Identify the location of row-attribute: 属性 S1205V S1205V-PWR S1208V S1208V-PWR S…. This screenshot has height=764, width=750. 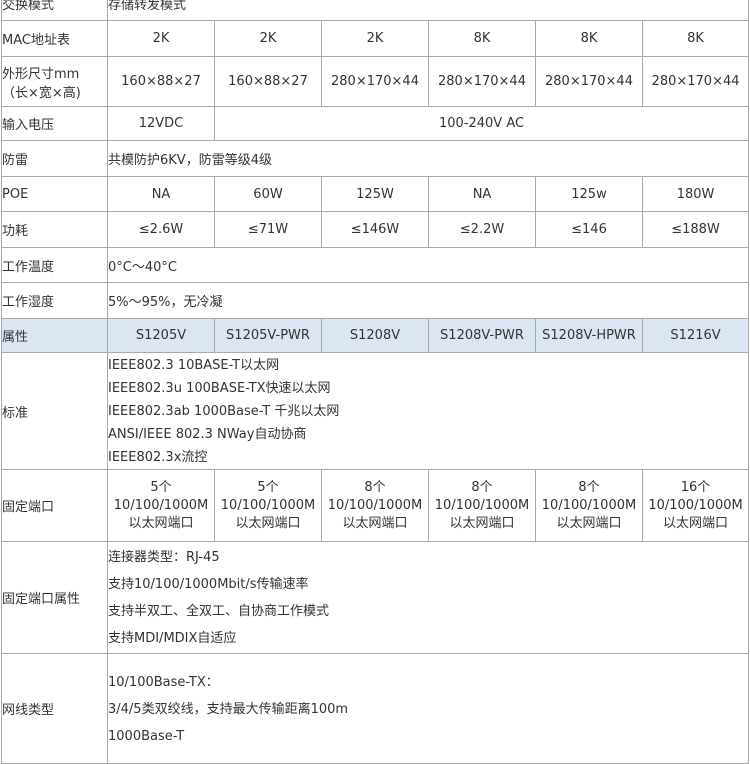
(375, 335).